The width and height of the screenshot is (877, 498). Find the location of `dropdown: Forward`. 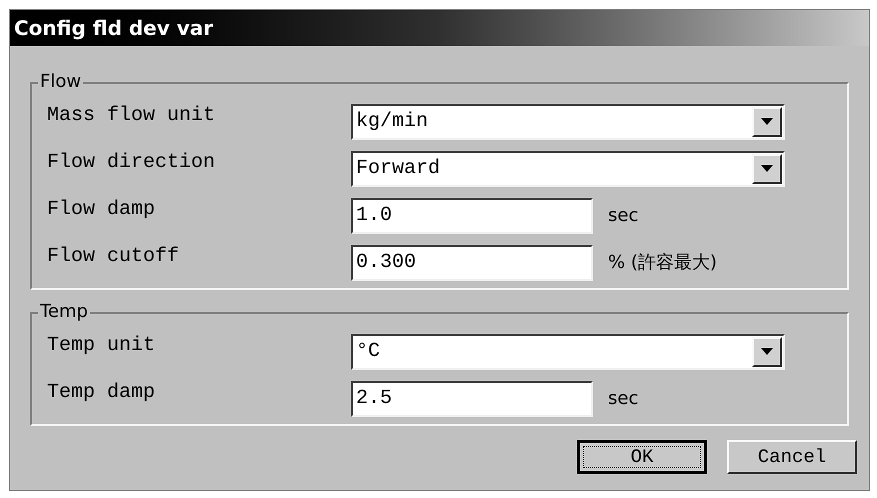

dropdown: Forward is located at coordinates (568, 168).